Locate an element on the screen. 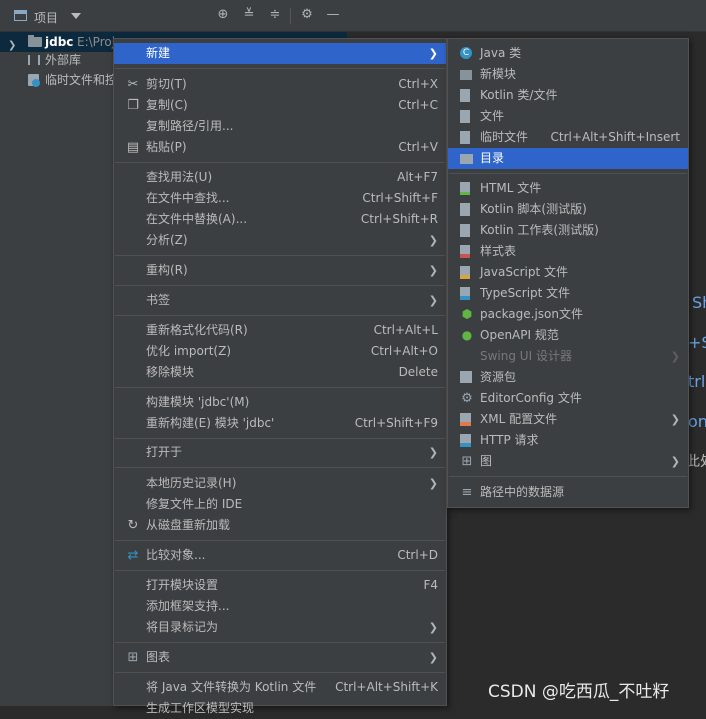  submenu-item-kotlin-worksheet: Kotlin 工作表(测试版) is located at coordinates (568, 230).